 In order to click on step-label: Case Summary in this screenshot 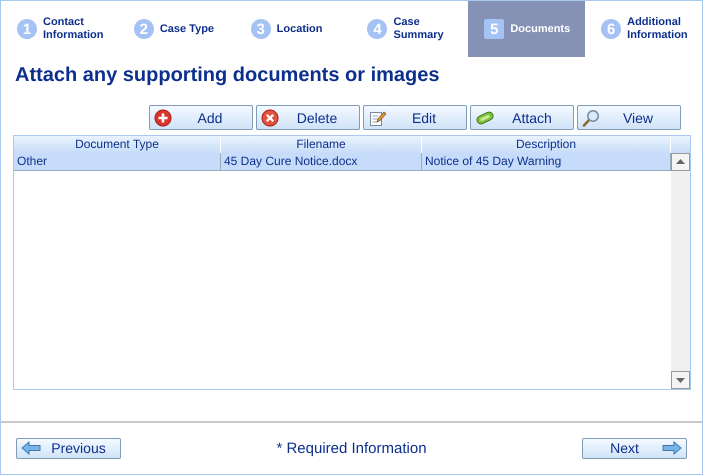, I will do `click(419, 29)`.